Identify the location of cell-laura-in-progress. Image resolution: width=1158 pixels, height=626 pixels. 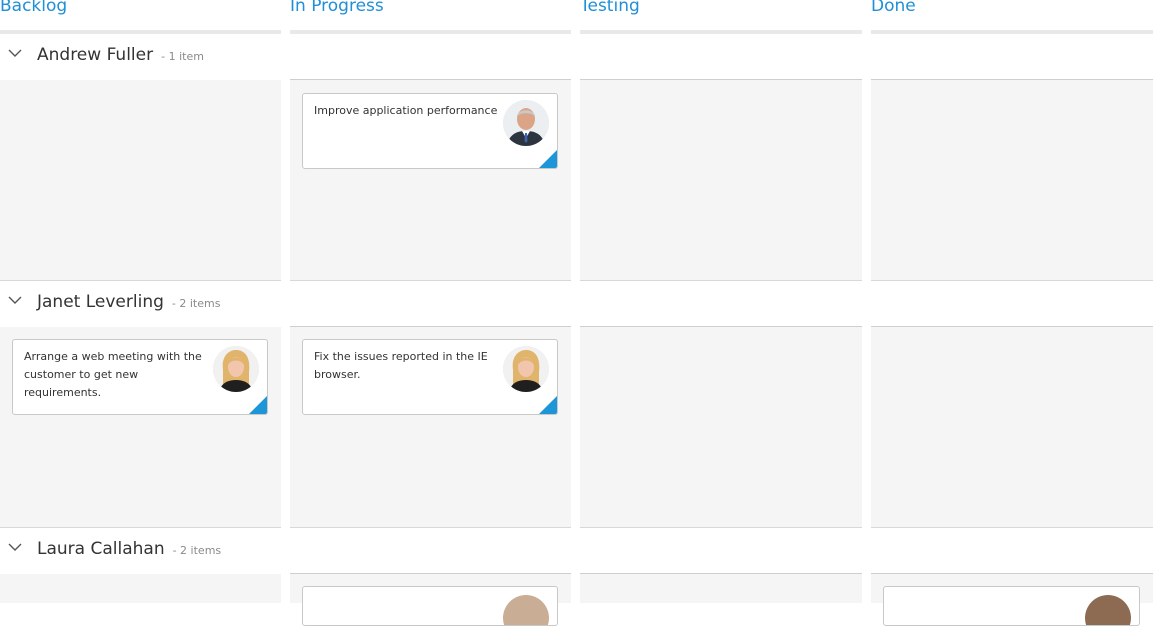
(430, 600).